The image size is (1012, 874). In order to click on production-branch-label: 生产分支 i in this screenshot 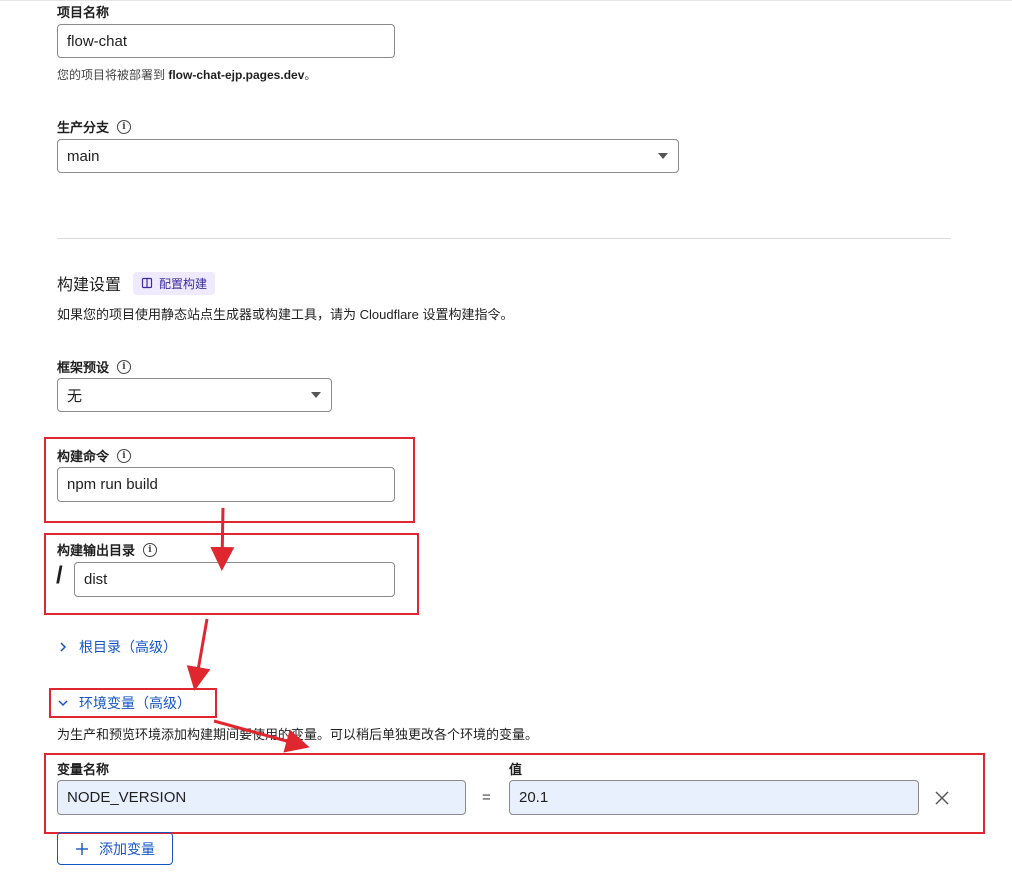, I will do `click(94, 126)`.